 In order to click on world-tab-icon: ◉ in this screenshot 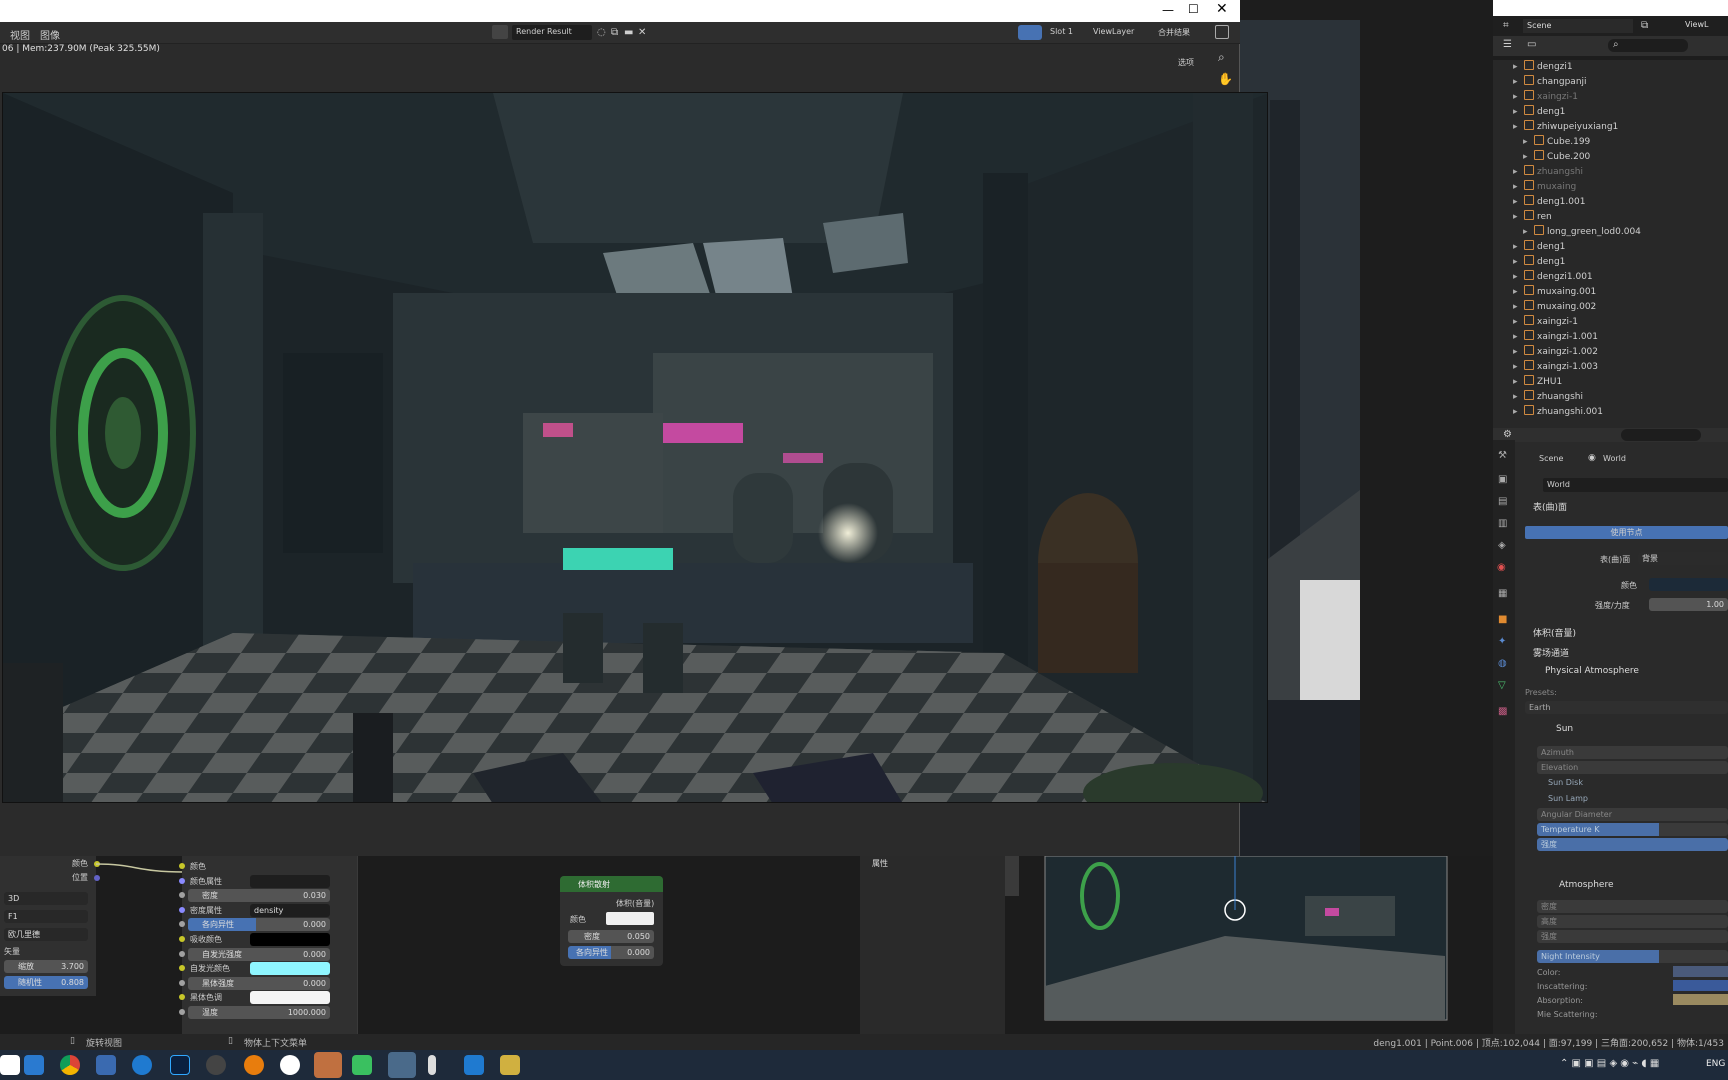, I will do `click(1501, 567)`.